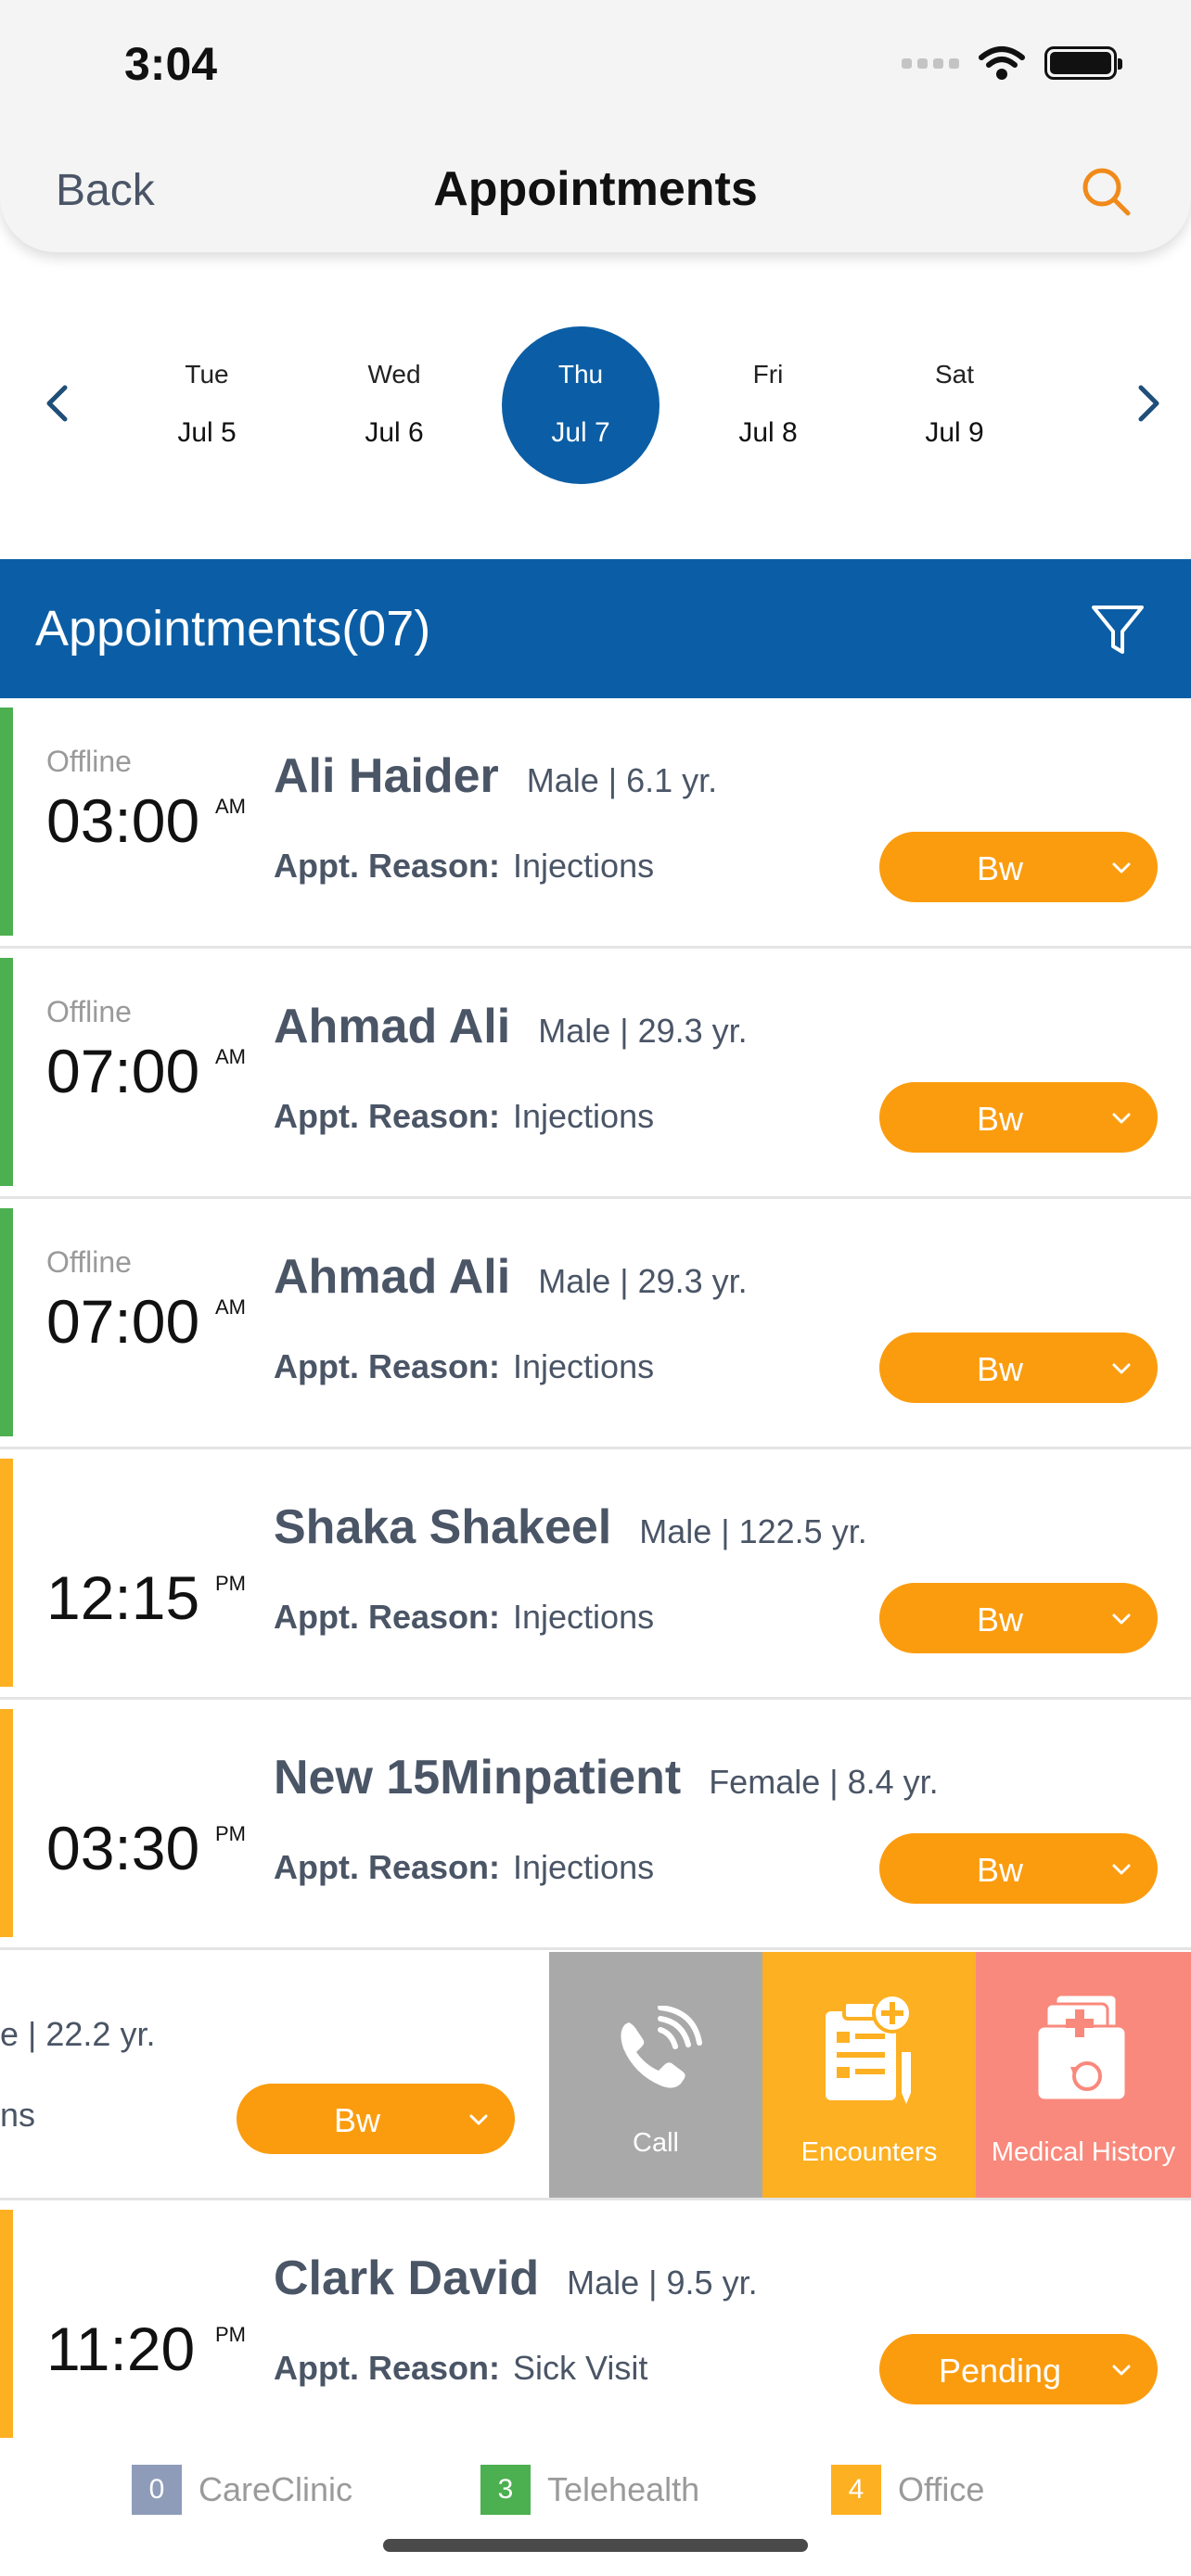  I want to click on reason-value: ns, so click(18, 2115).